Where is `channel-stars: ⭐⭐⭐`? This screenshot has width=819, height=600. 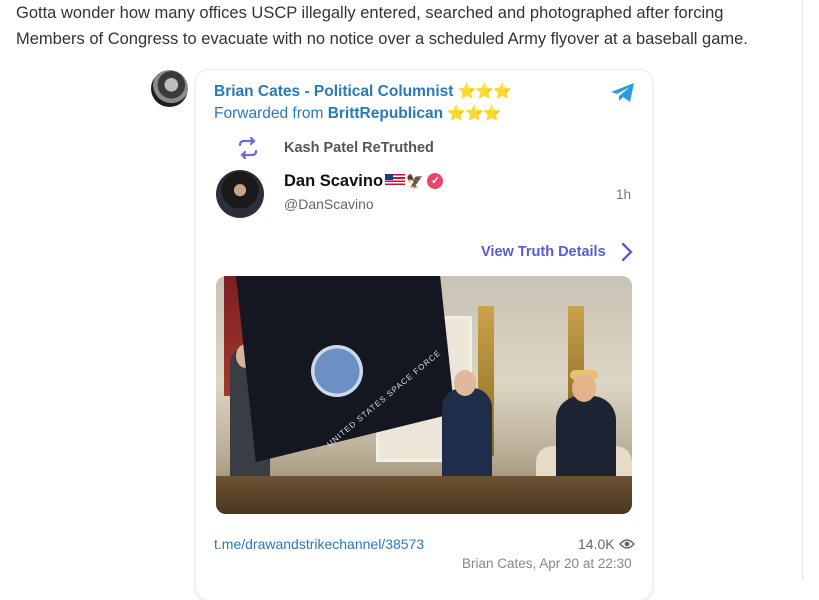
channel-stars: ⭐⭐⭐ is located at coordinates (484, 91).